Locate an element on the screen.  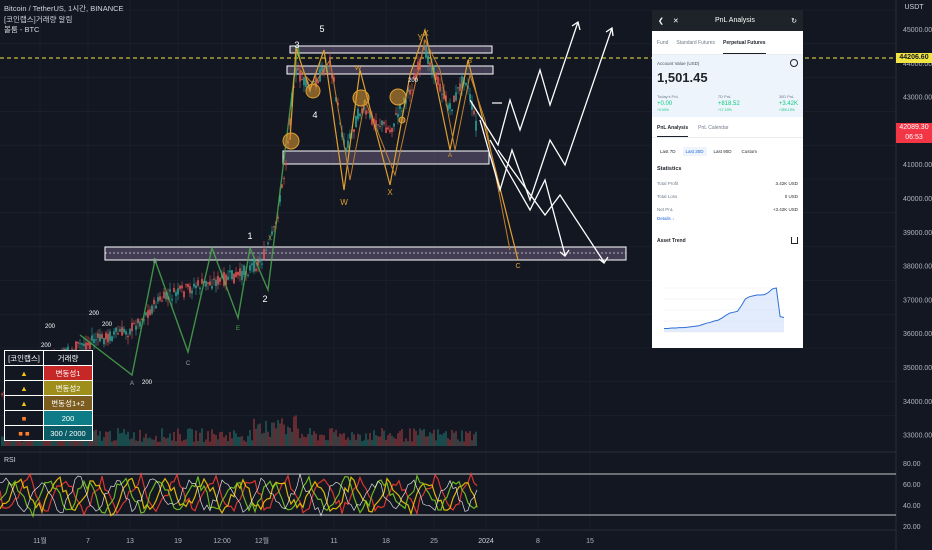
period-7d: Last 7D is located at coordinates (668, 151).